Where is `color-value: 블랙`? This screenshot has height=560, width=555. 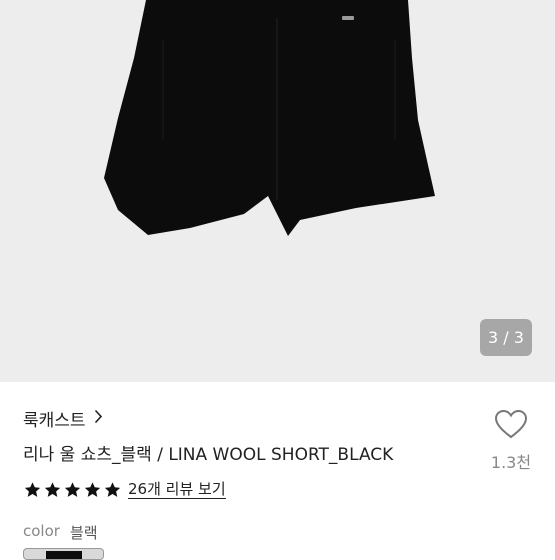
color-value: 블랙 is located at coordinates (83, 533).